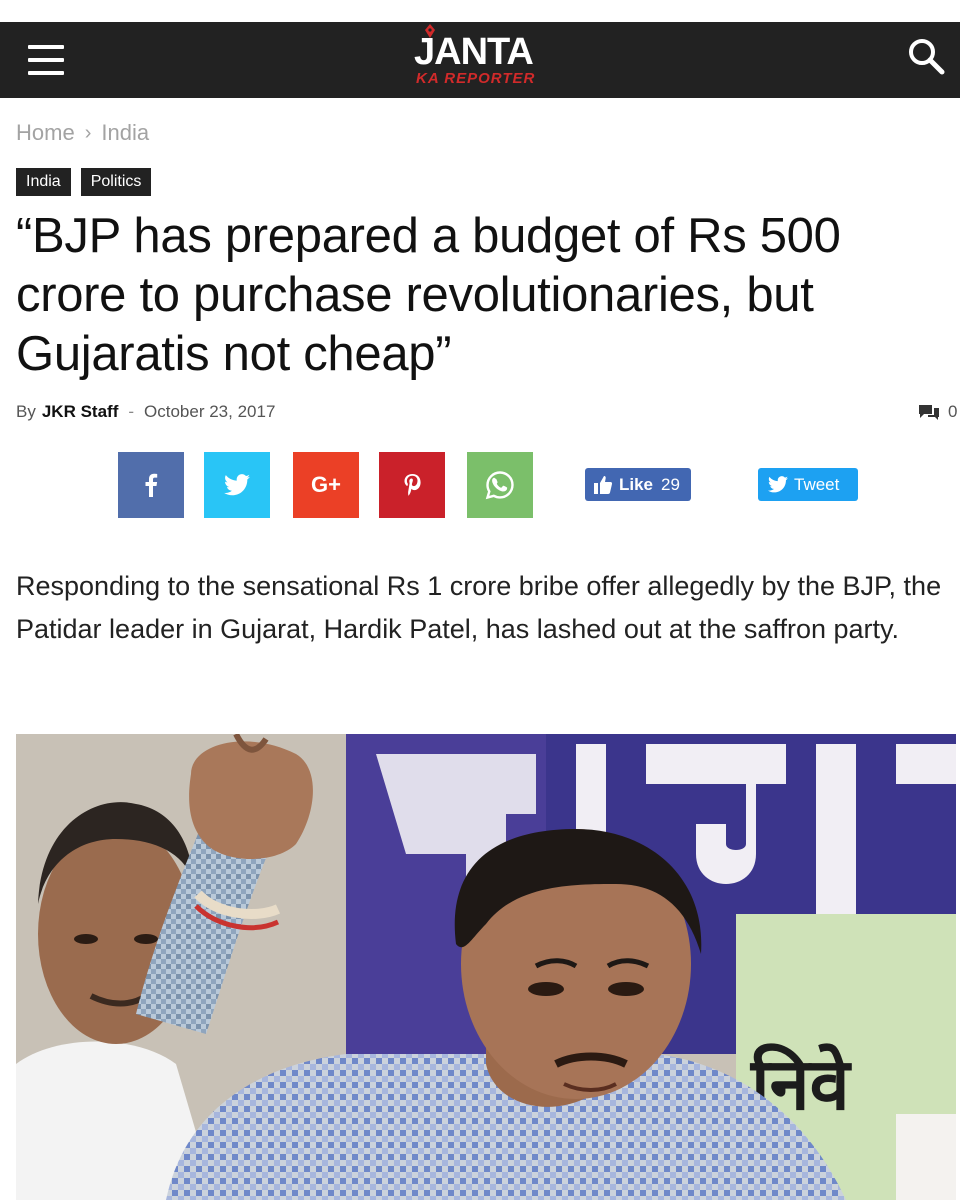  What do you see at coordinates (82, 133) in the screenshot?
I see `breadcrumb: Home › India` at bounding box center [82, 133].